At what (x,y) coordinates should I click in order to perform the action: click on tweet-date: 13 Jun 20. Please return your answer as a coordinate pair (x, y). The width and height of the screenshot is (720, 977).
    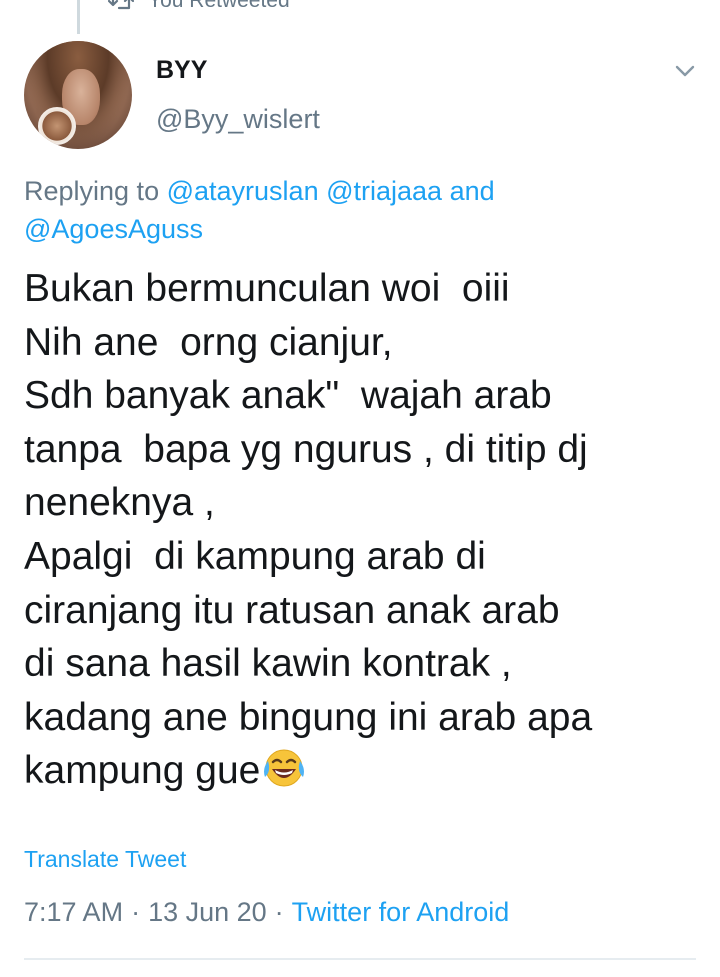
    Looking at the image, I should click on (207, 912).